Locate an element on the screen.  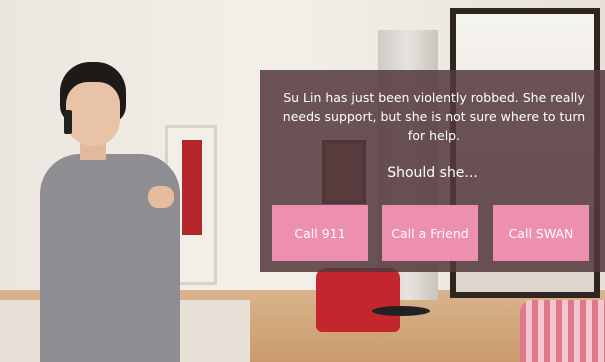
phone-icon is located at coordinates (68, 122).